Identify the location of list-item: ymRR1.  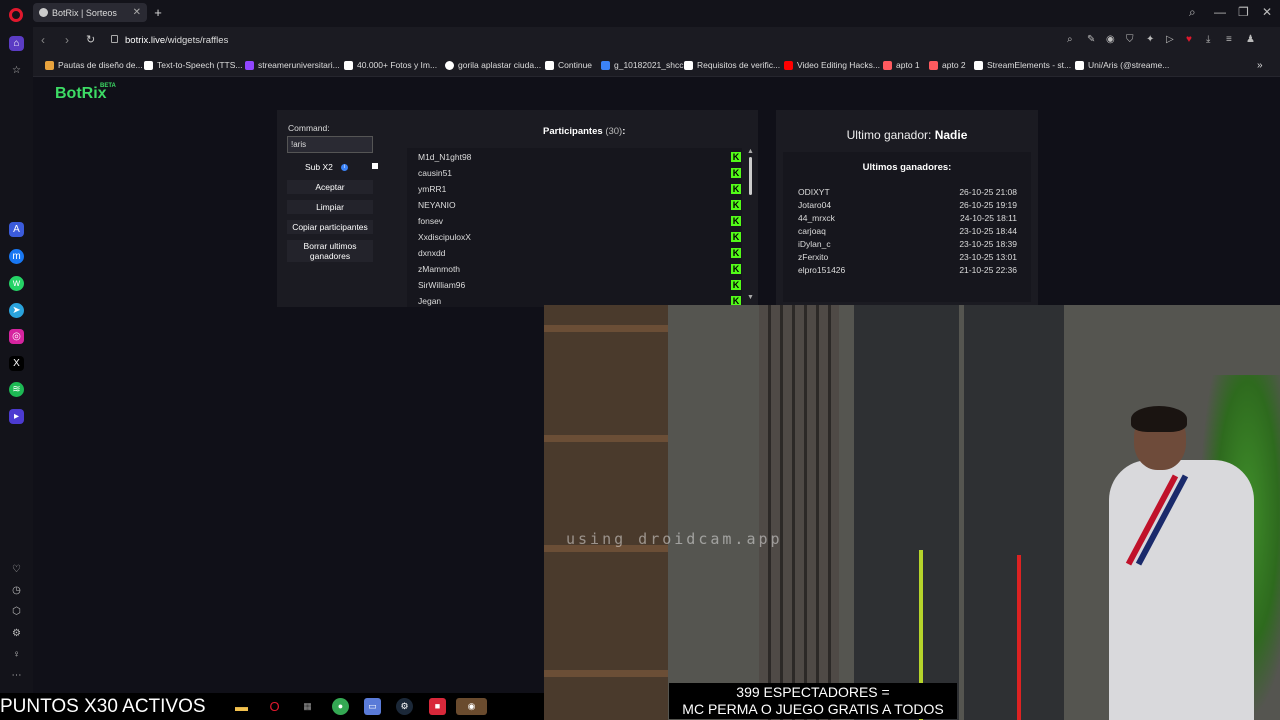
(432, 189).